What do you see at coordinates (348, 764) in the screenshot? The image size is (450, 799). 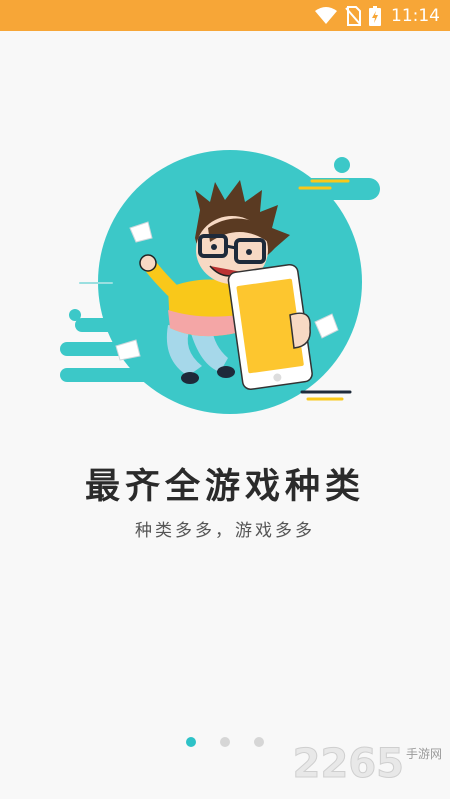 I see `watermark-number: 2265` at bounding box center [348, 764].